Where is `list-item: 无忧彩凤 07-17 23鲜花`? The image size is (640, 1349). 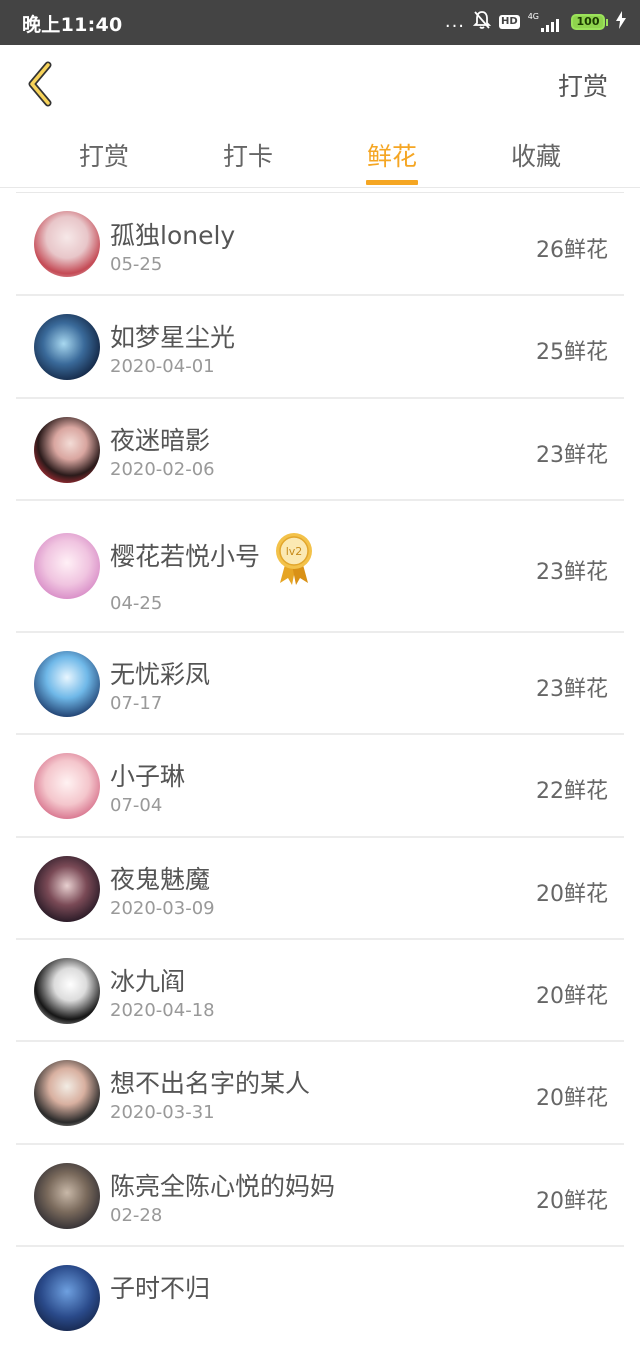
list-item: 无忧彩凤 07-17 23鲜花 is located at coordinates (320, 684).